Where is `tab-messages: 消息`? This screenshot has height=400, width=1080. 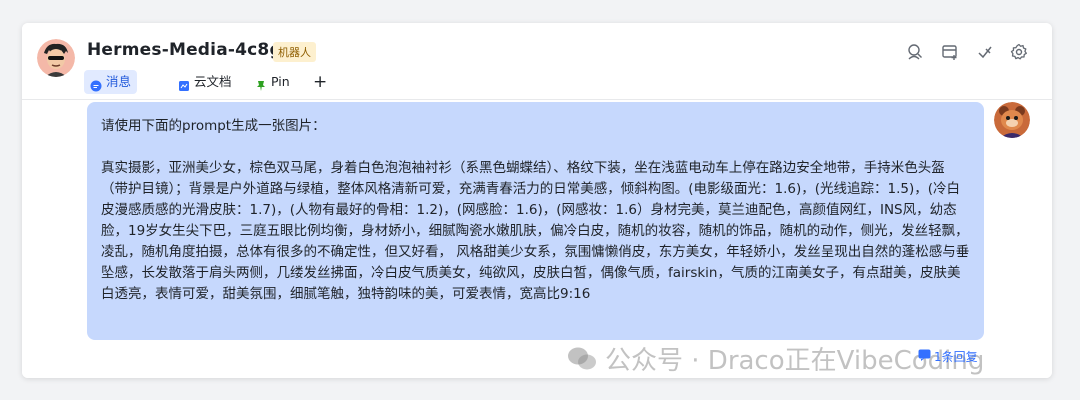 tab-messages: 消息 is located at coordinates (111, 82).